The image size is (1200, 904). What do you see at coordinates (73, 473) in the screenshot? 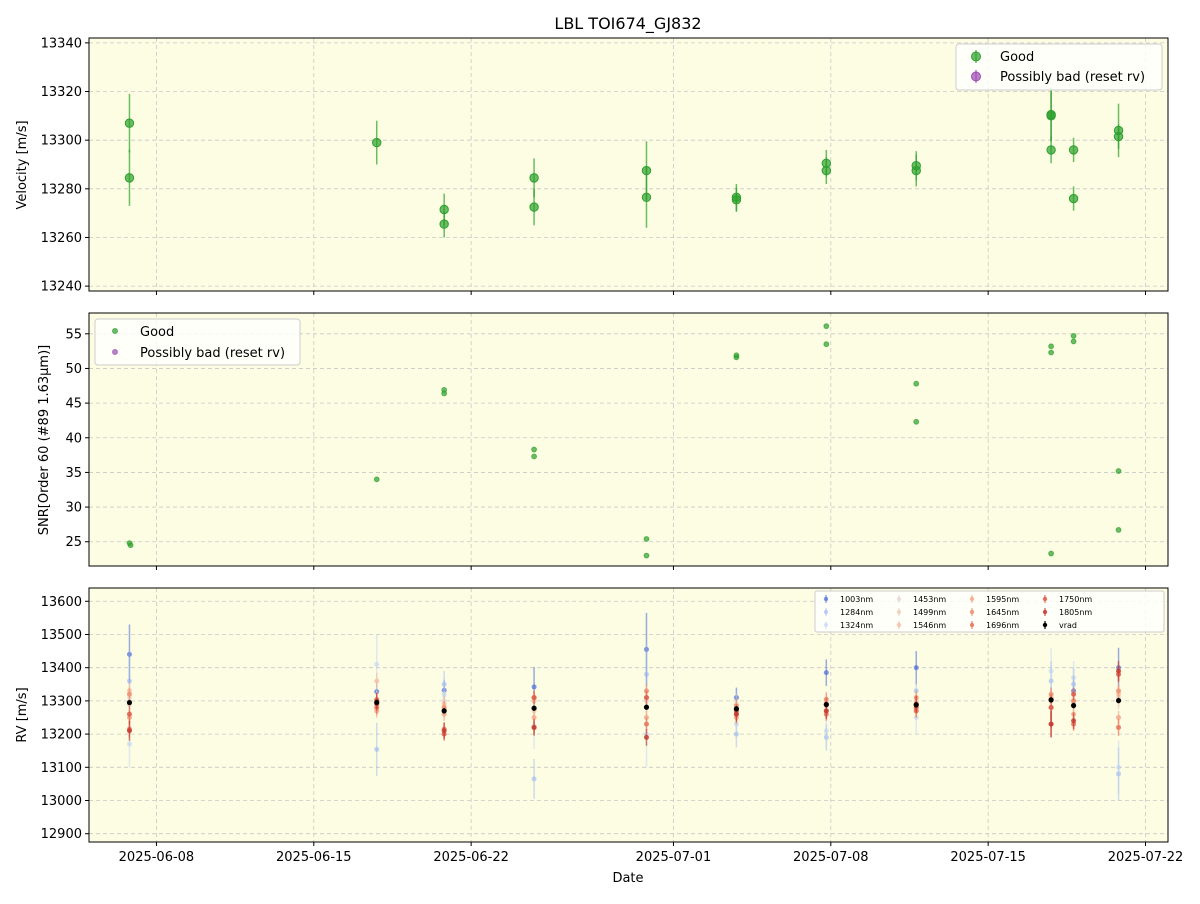
I see `y-tick-label: 35` at bounding box center [73, 473].